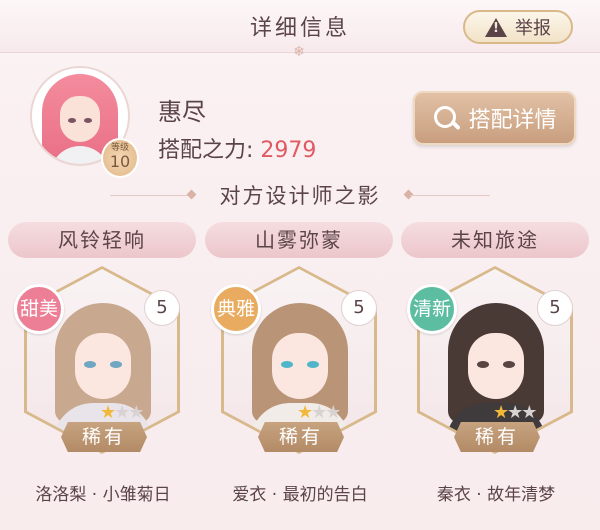 This screenshot has height=530, width=600. What do you see at coordinates (102, 240) in the screenshot?
I see `card-tag: 风铃轻响` at bounding box center [102, 240].